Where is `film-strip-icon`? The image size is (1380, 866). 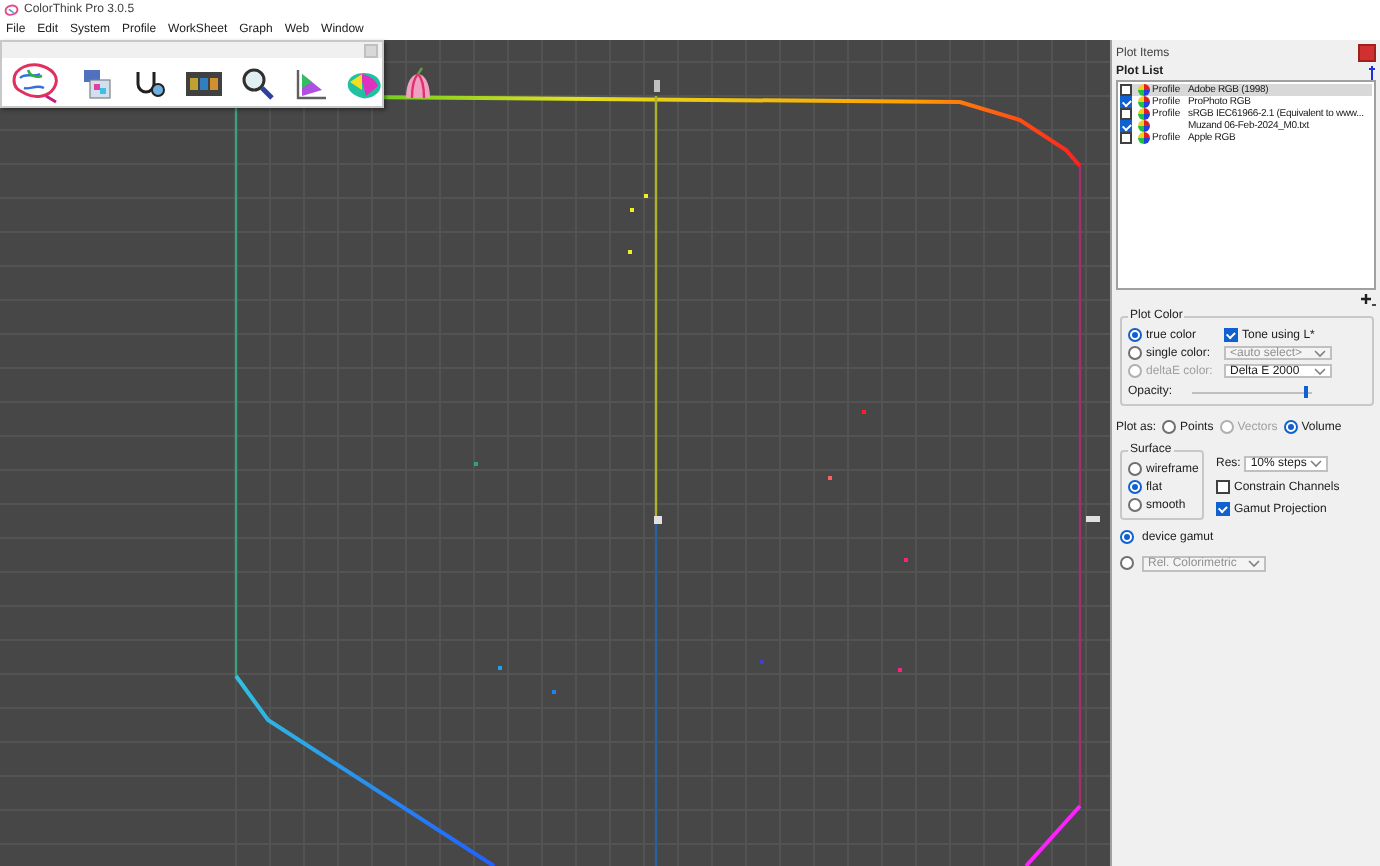
film-strip-icon is located at coordinates (204, 84).